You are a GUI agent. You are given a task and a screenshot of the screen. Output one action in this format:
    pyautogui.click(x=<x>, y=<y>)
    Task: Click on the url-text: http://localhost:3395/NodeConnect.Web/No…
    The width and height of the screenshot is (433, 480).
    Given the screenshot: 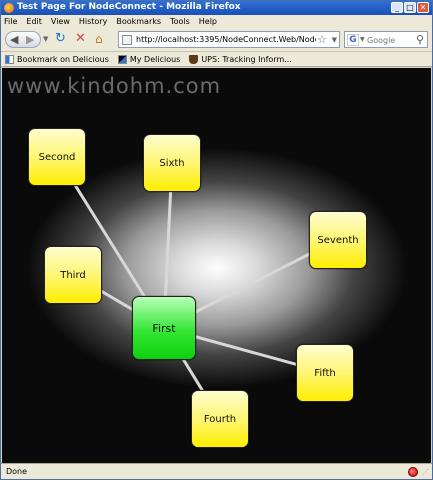 What is the action you would take?
    pyautogui.click(x=226, y=39)
    